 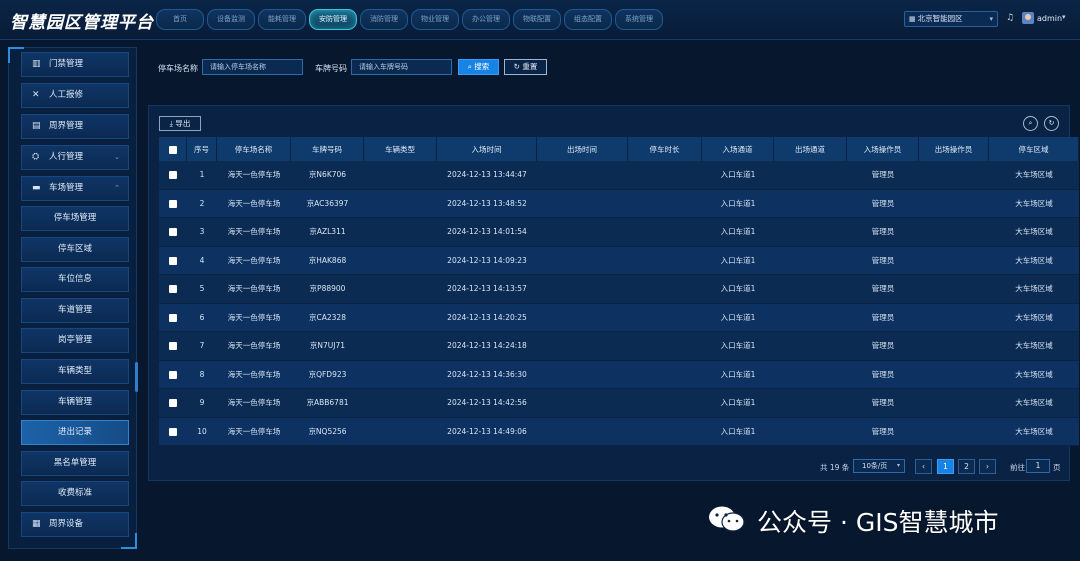 I want to click on reset-button: ↻ 重置, so click(x=525, y=67).